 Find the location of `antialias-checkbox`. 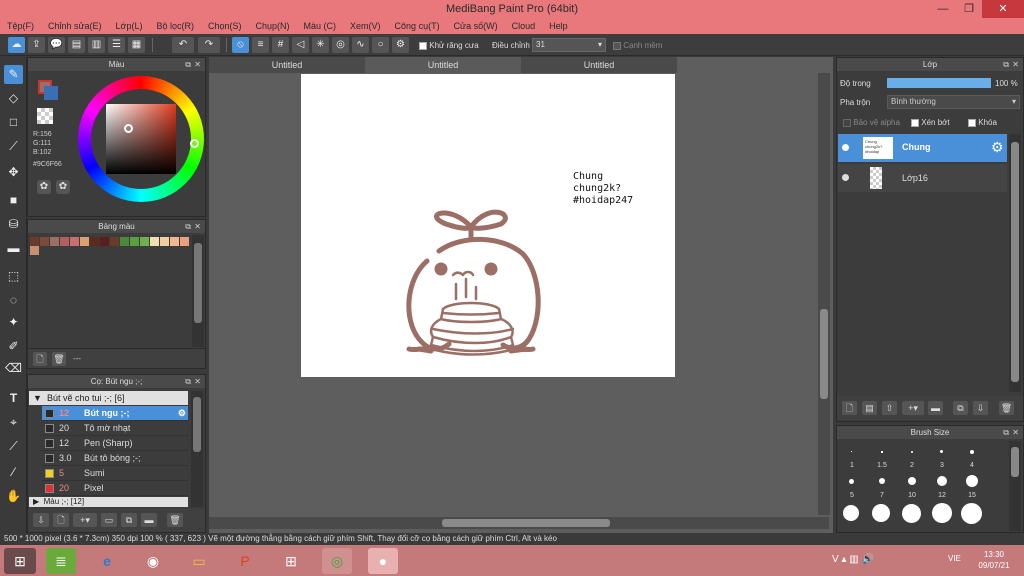

antialias-checkbox is located at coordinates (423, 45).